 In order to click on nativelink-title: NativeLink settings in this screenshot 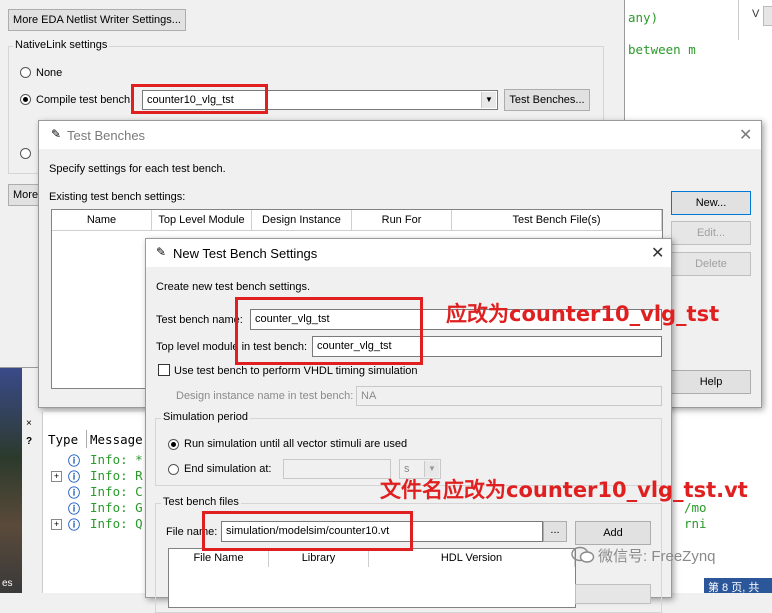, I will do `click(61, 45)`.